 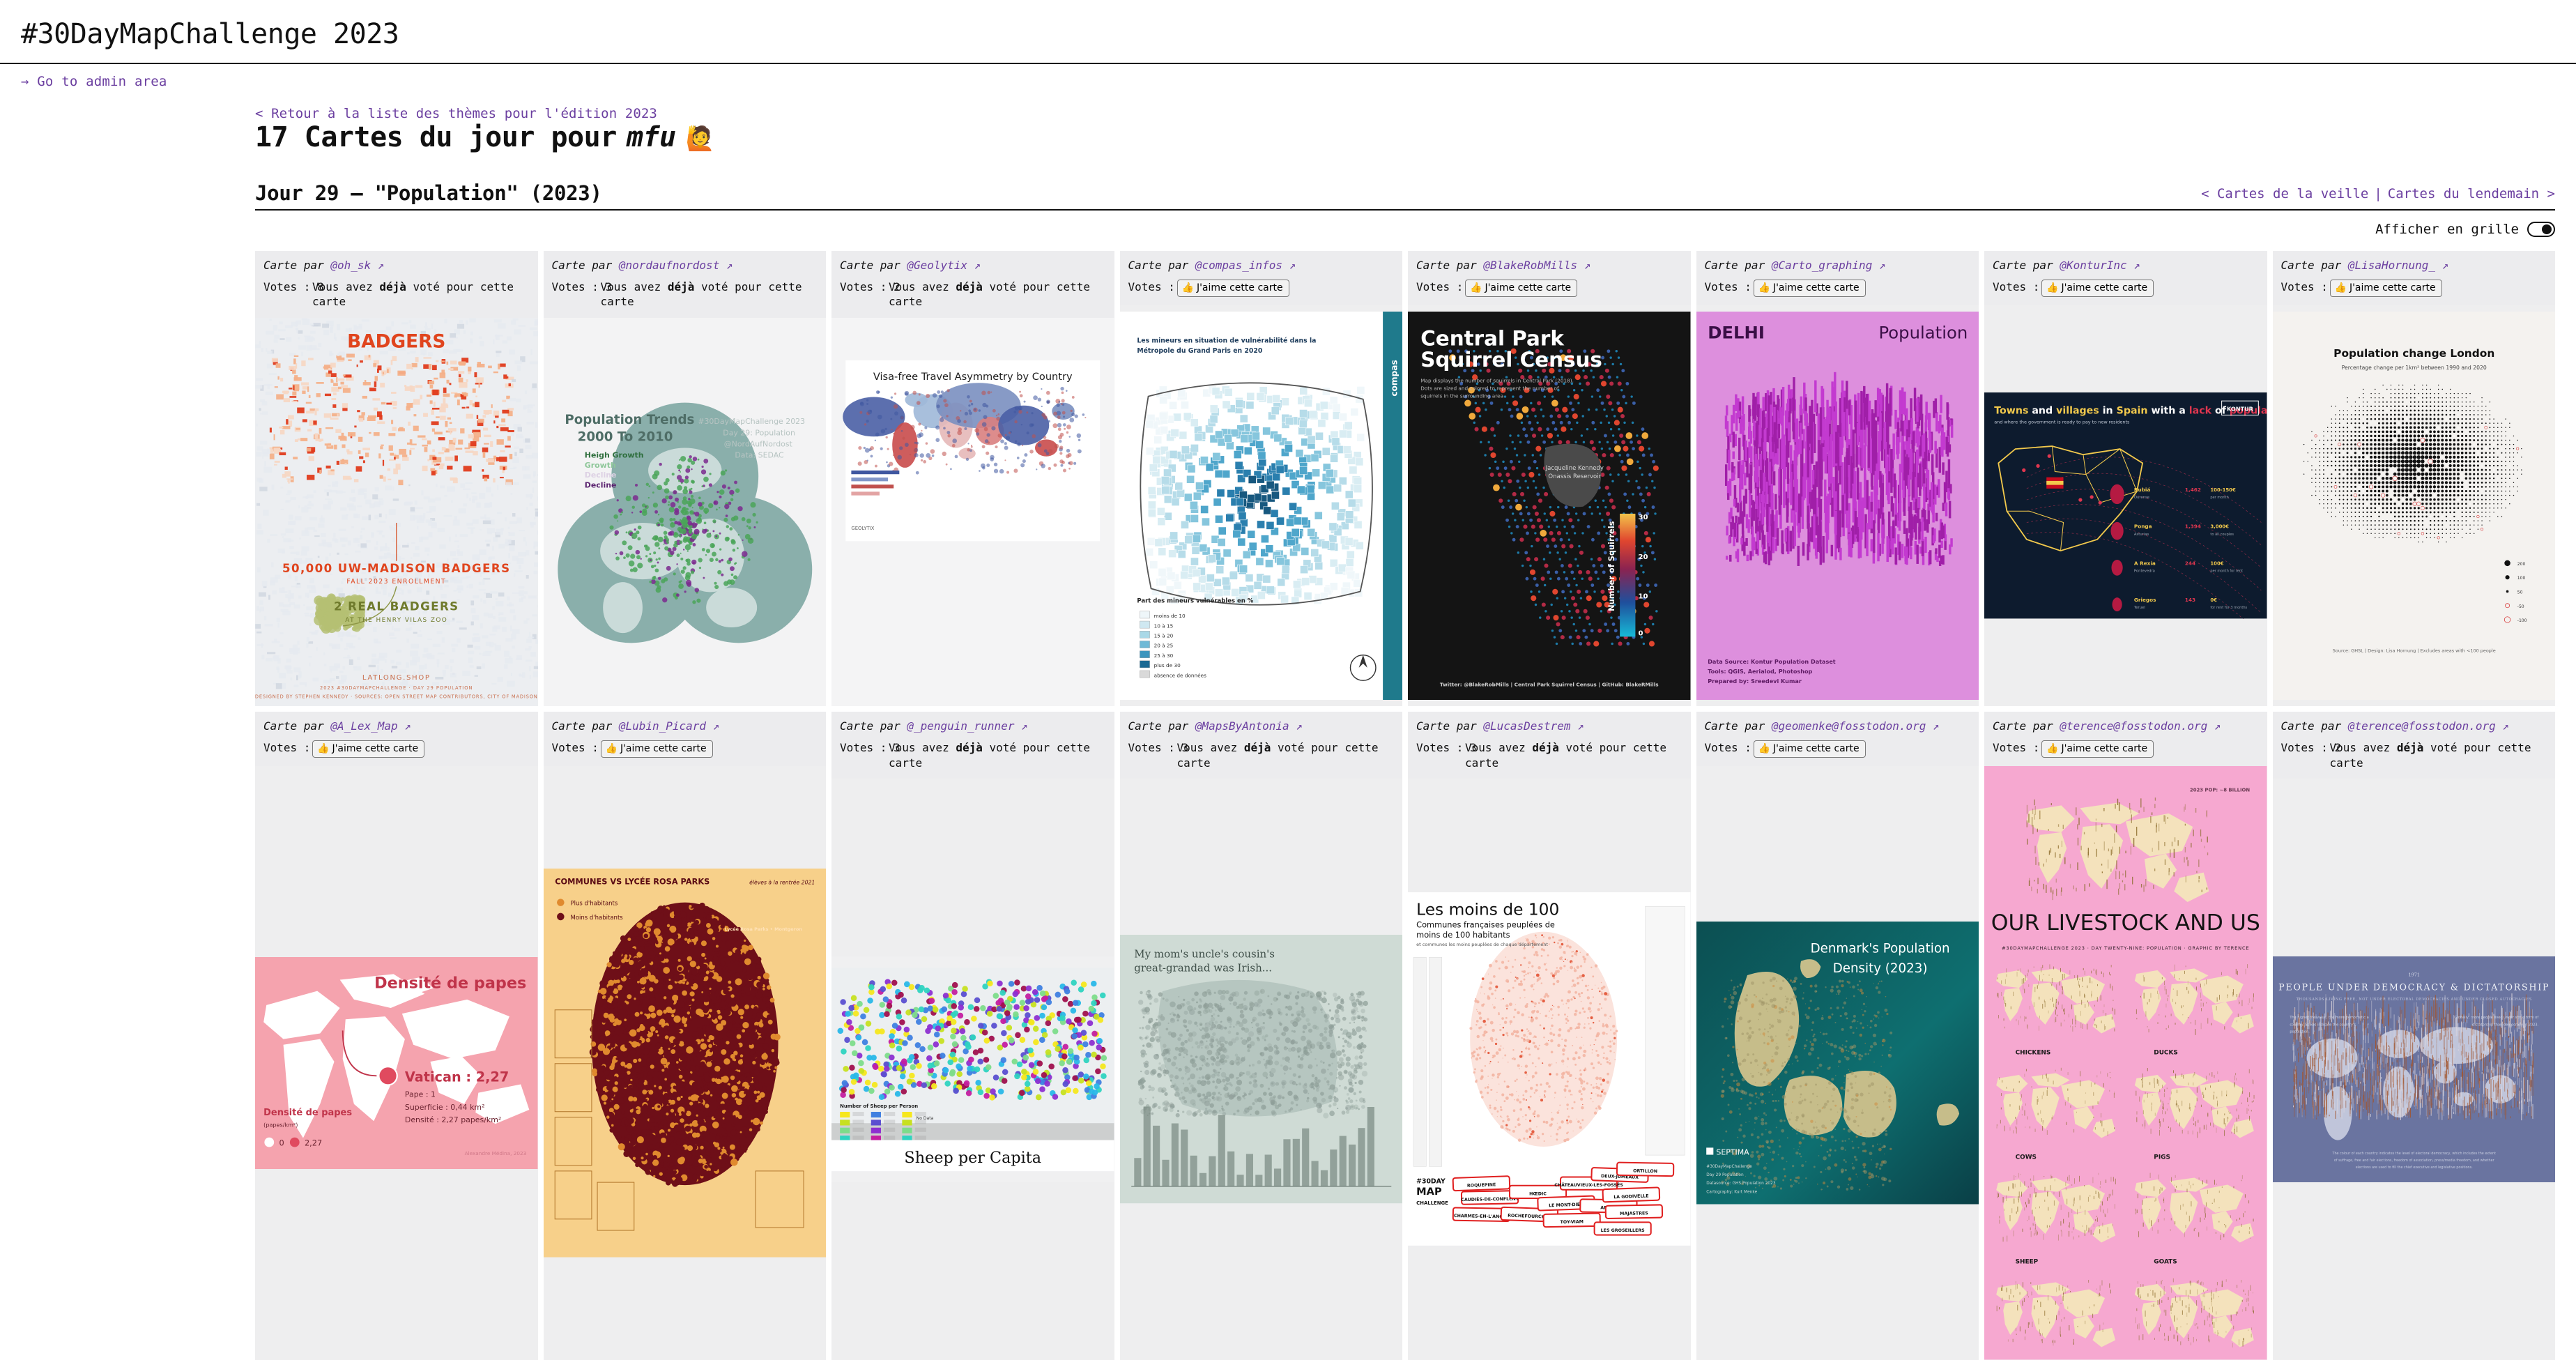 I want to click on card-author-link: @MapsByAntonia, so click(x=1242, y=726).